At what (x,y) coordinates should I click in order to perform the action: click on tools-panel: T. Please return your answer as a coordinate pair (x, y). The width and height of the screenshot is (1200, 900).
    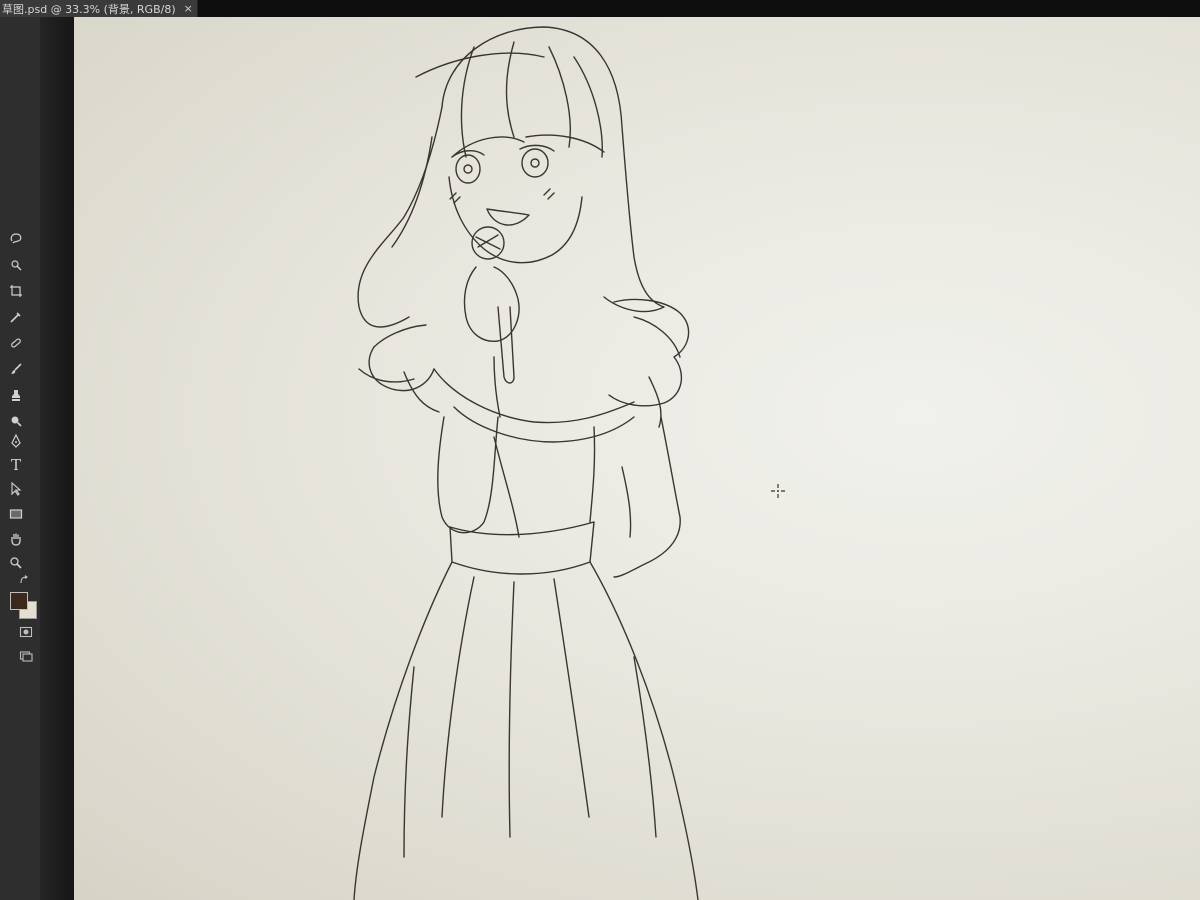
    Looking at the image, I should click on (20, 458).